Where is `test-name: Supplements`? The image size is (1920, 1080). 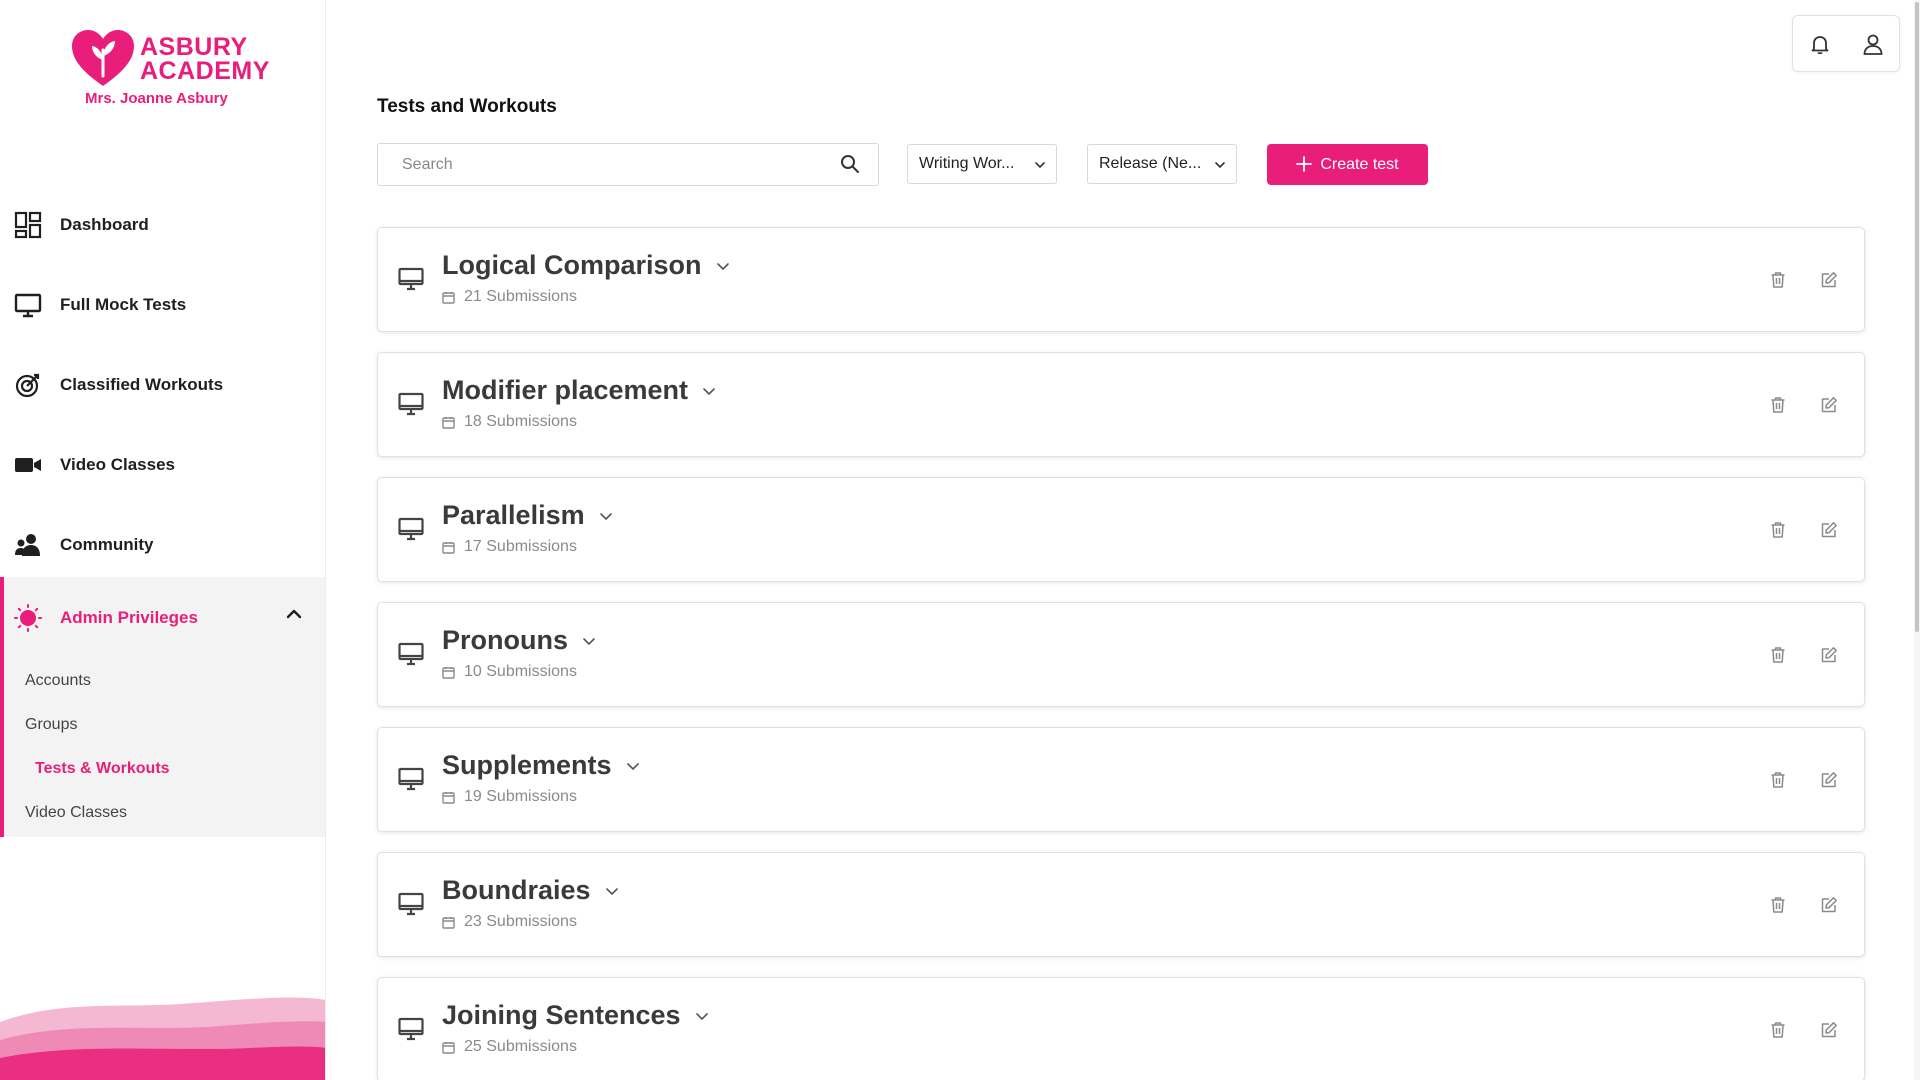
test-name: Supplements is located at coordinates (527, 765).